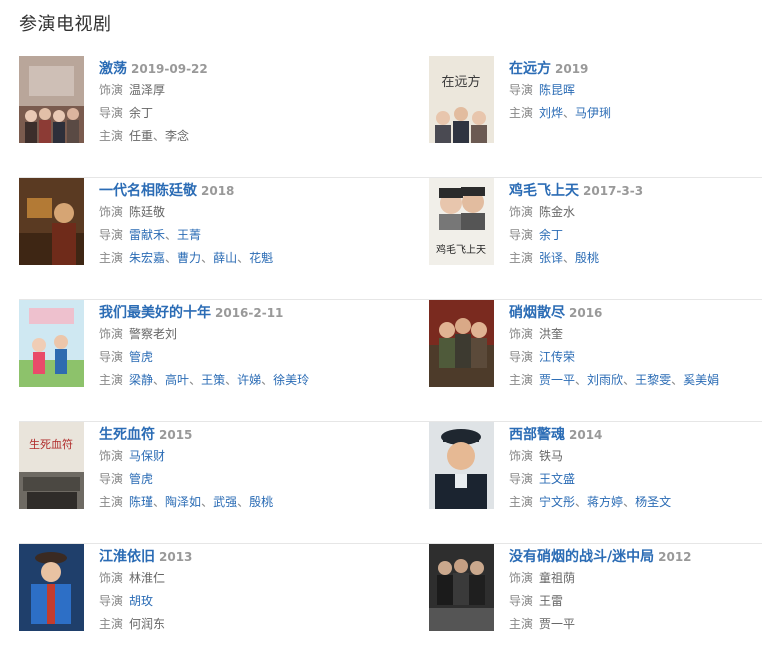 The image size is (762, 665). What do you see at coordinates (635, 258) in the screenshot?
I see `drama-line: 主演 张译、殷桃` at bounding box center [635, 258].